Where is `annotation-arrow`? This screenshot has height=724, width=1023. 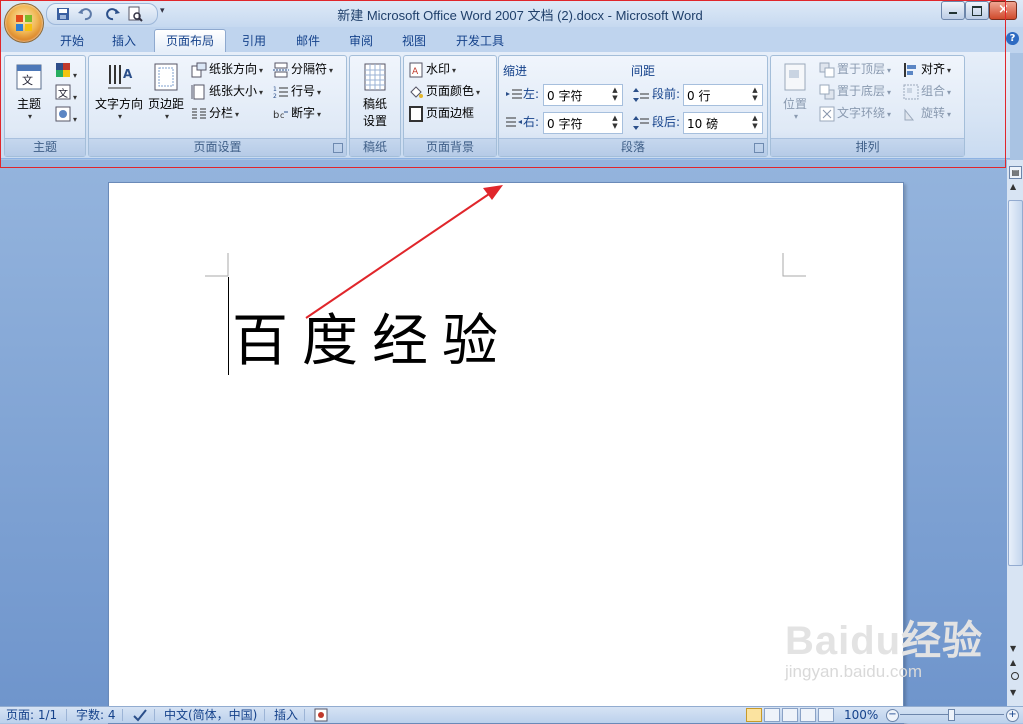 annotation-arrow is located at coordinates (404, 252).